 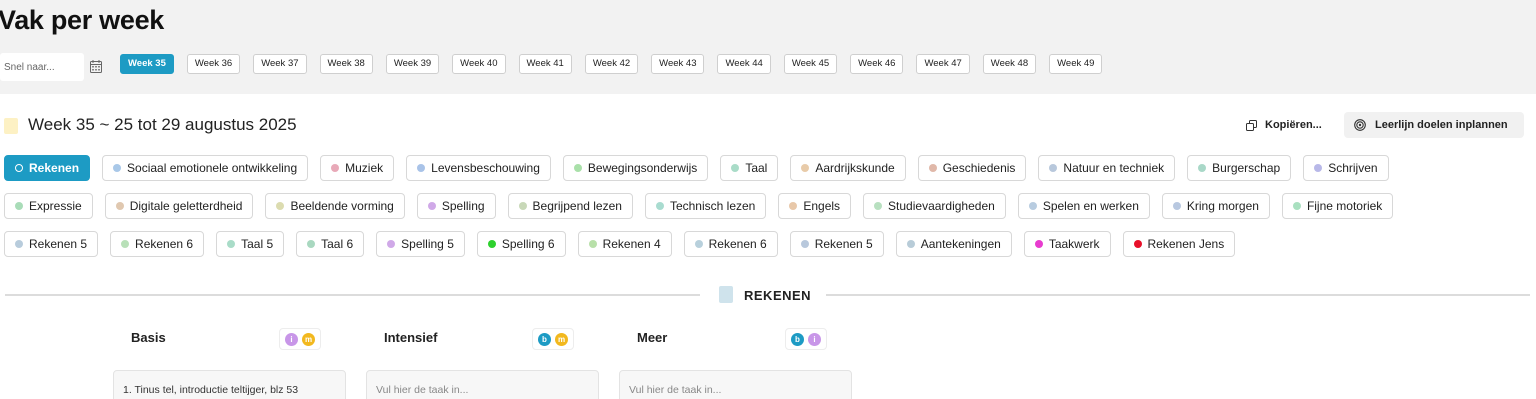 I want to click on subject-chip: Natuur en techniek, so click(x=1107, y=168).